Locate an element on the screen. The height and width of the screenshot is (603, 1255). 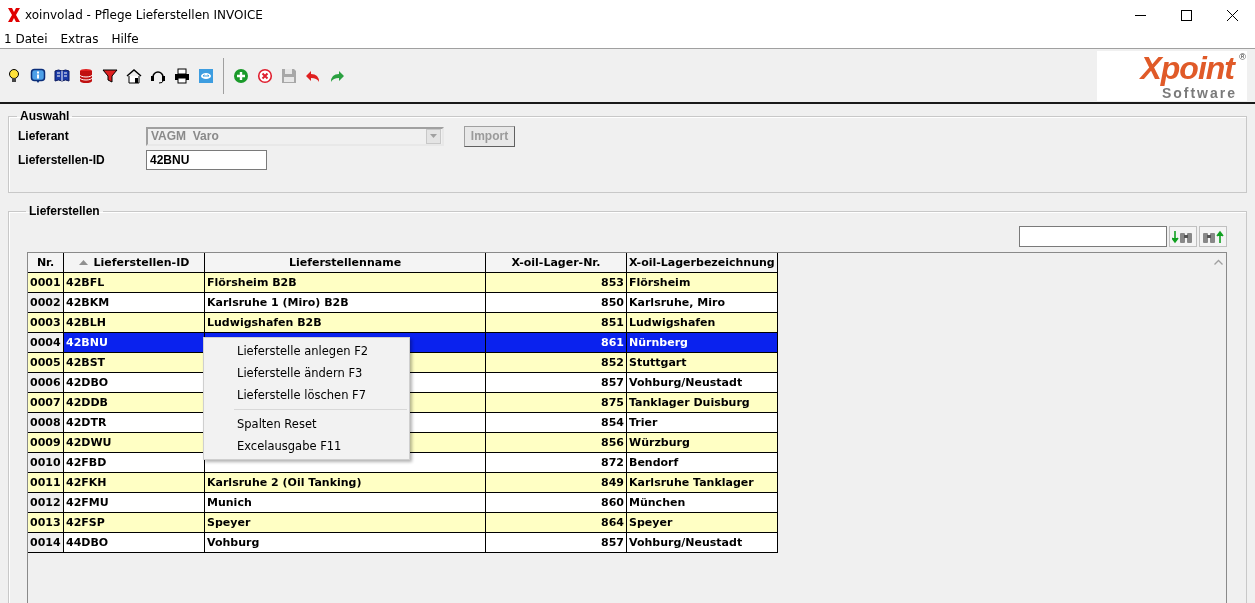
row-number: 0004 is located at coordinates (45, 342).